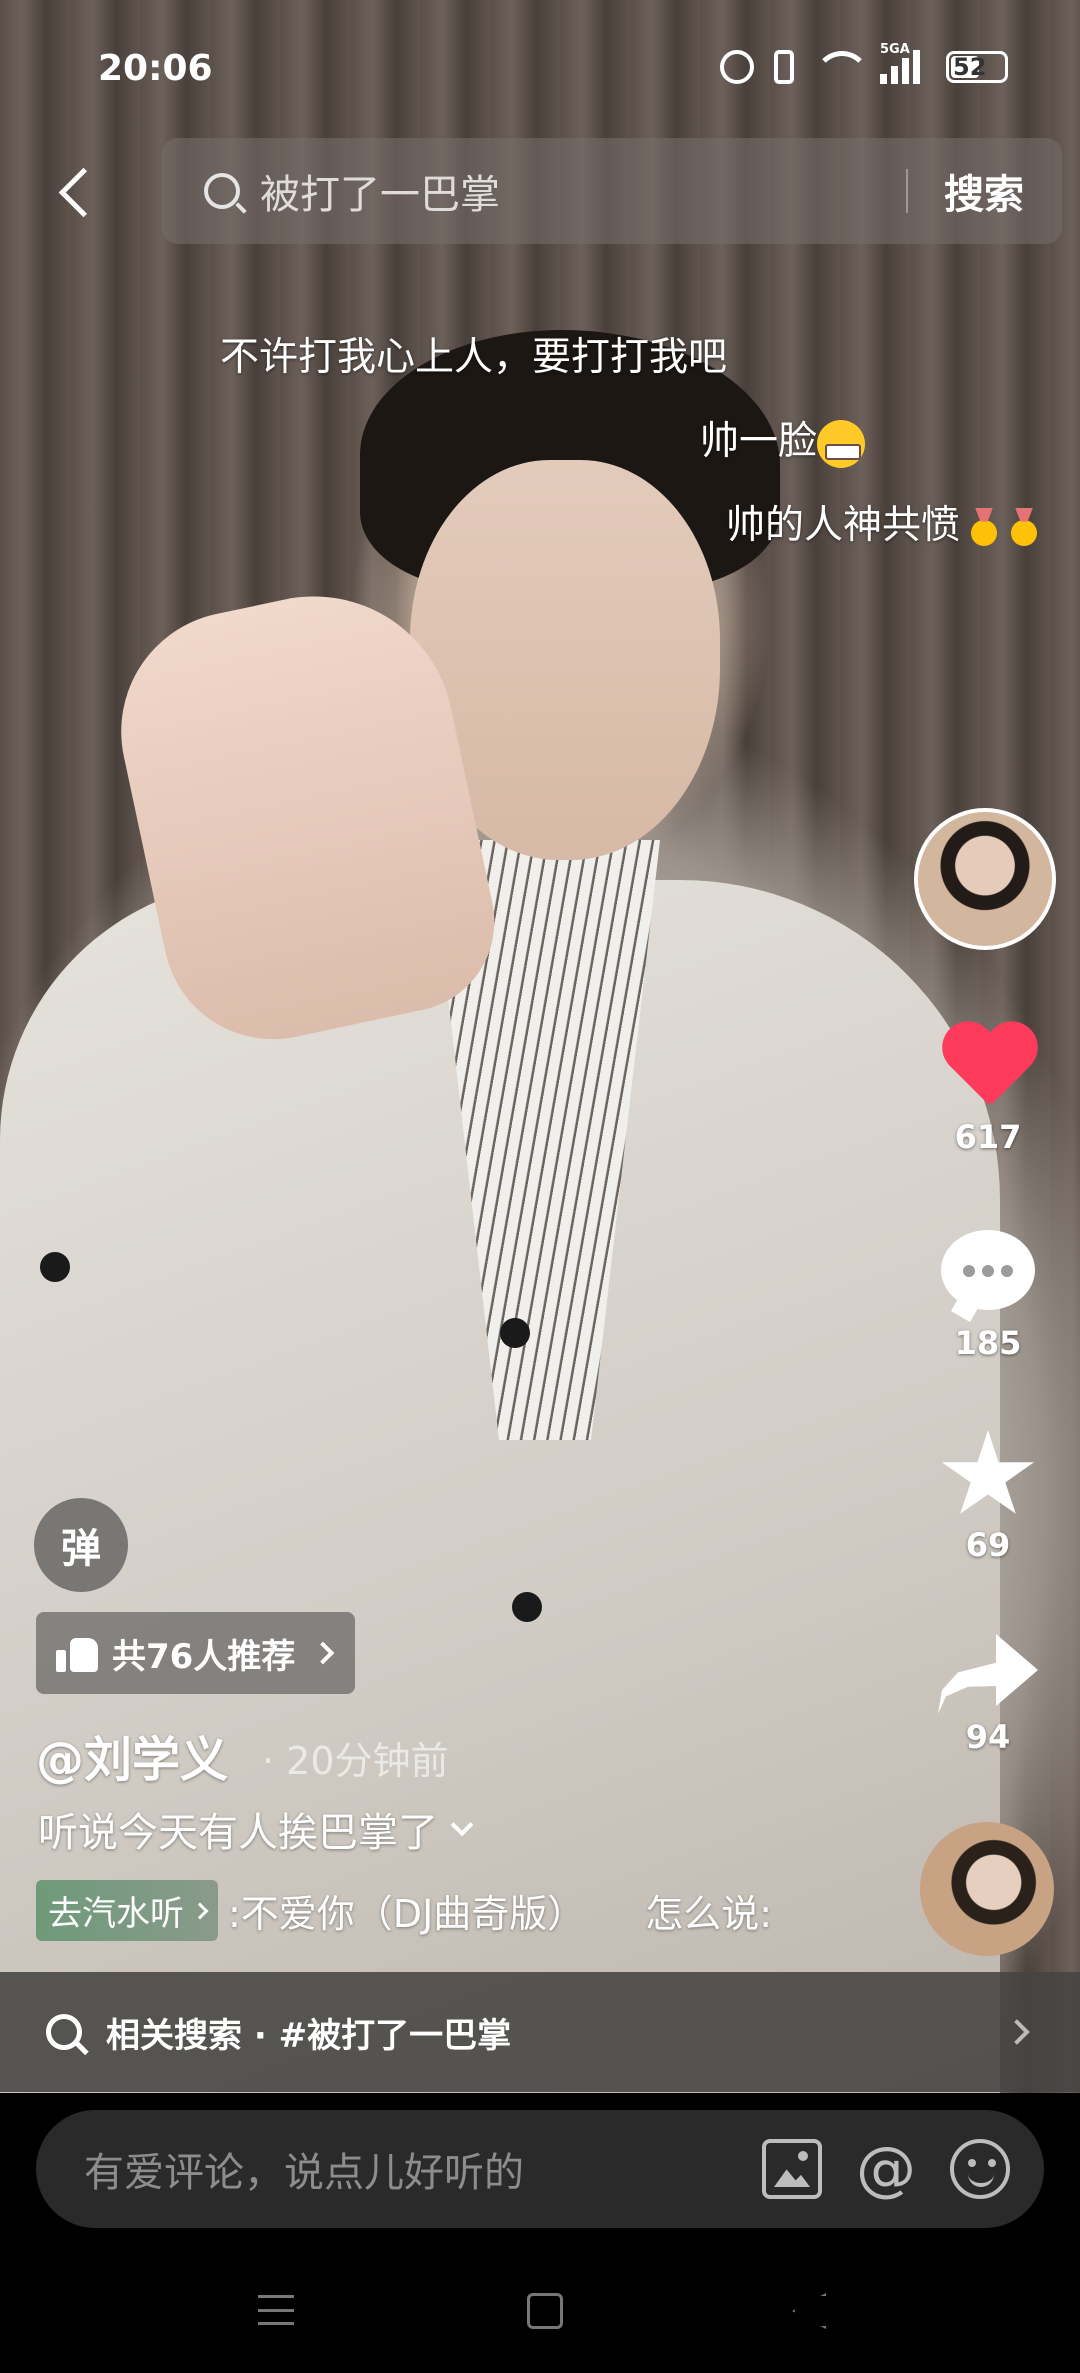 Image resolution: width=1080 pixels, height=2373 pixels. Describe the element at coordinates (132, 1755) in the screenshot. I see `author-name: @刘学义` at that location.